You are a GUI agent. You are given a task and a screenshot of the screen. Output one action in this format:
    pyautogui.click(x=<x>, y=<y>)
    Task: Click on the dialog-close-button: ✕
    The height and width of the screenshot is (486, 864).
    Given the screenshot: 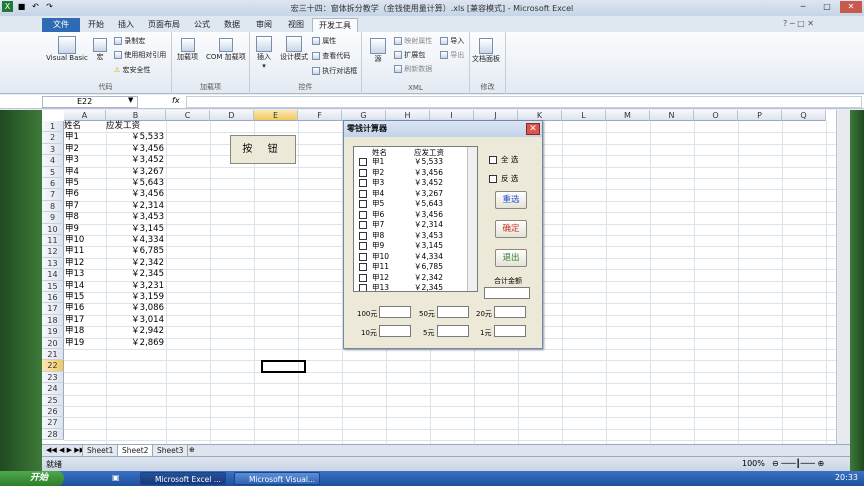 What is the action you would take?
    pyautogui.click(x=533, y=129)
    